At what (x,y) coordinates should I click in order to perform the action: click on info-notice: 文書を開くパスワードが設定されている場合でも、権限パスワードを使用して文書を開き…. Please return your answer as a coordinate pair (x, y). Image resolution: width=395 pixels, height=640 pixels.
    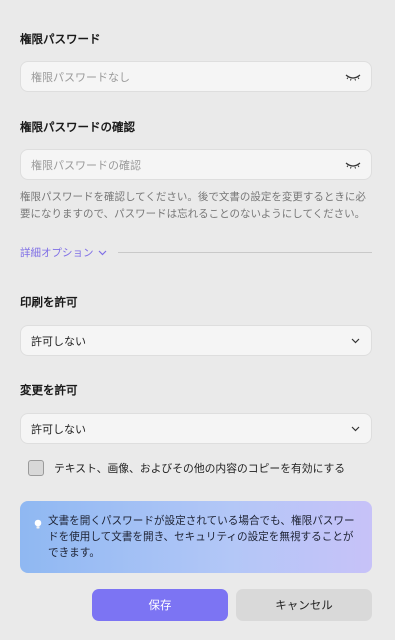
    Looking at the image, I should click on (196, 537).